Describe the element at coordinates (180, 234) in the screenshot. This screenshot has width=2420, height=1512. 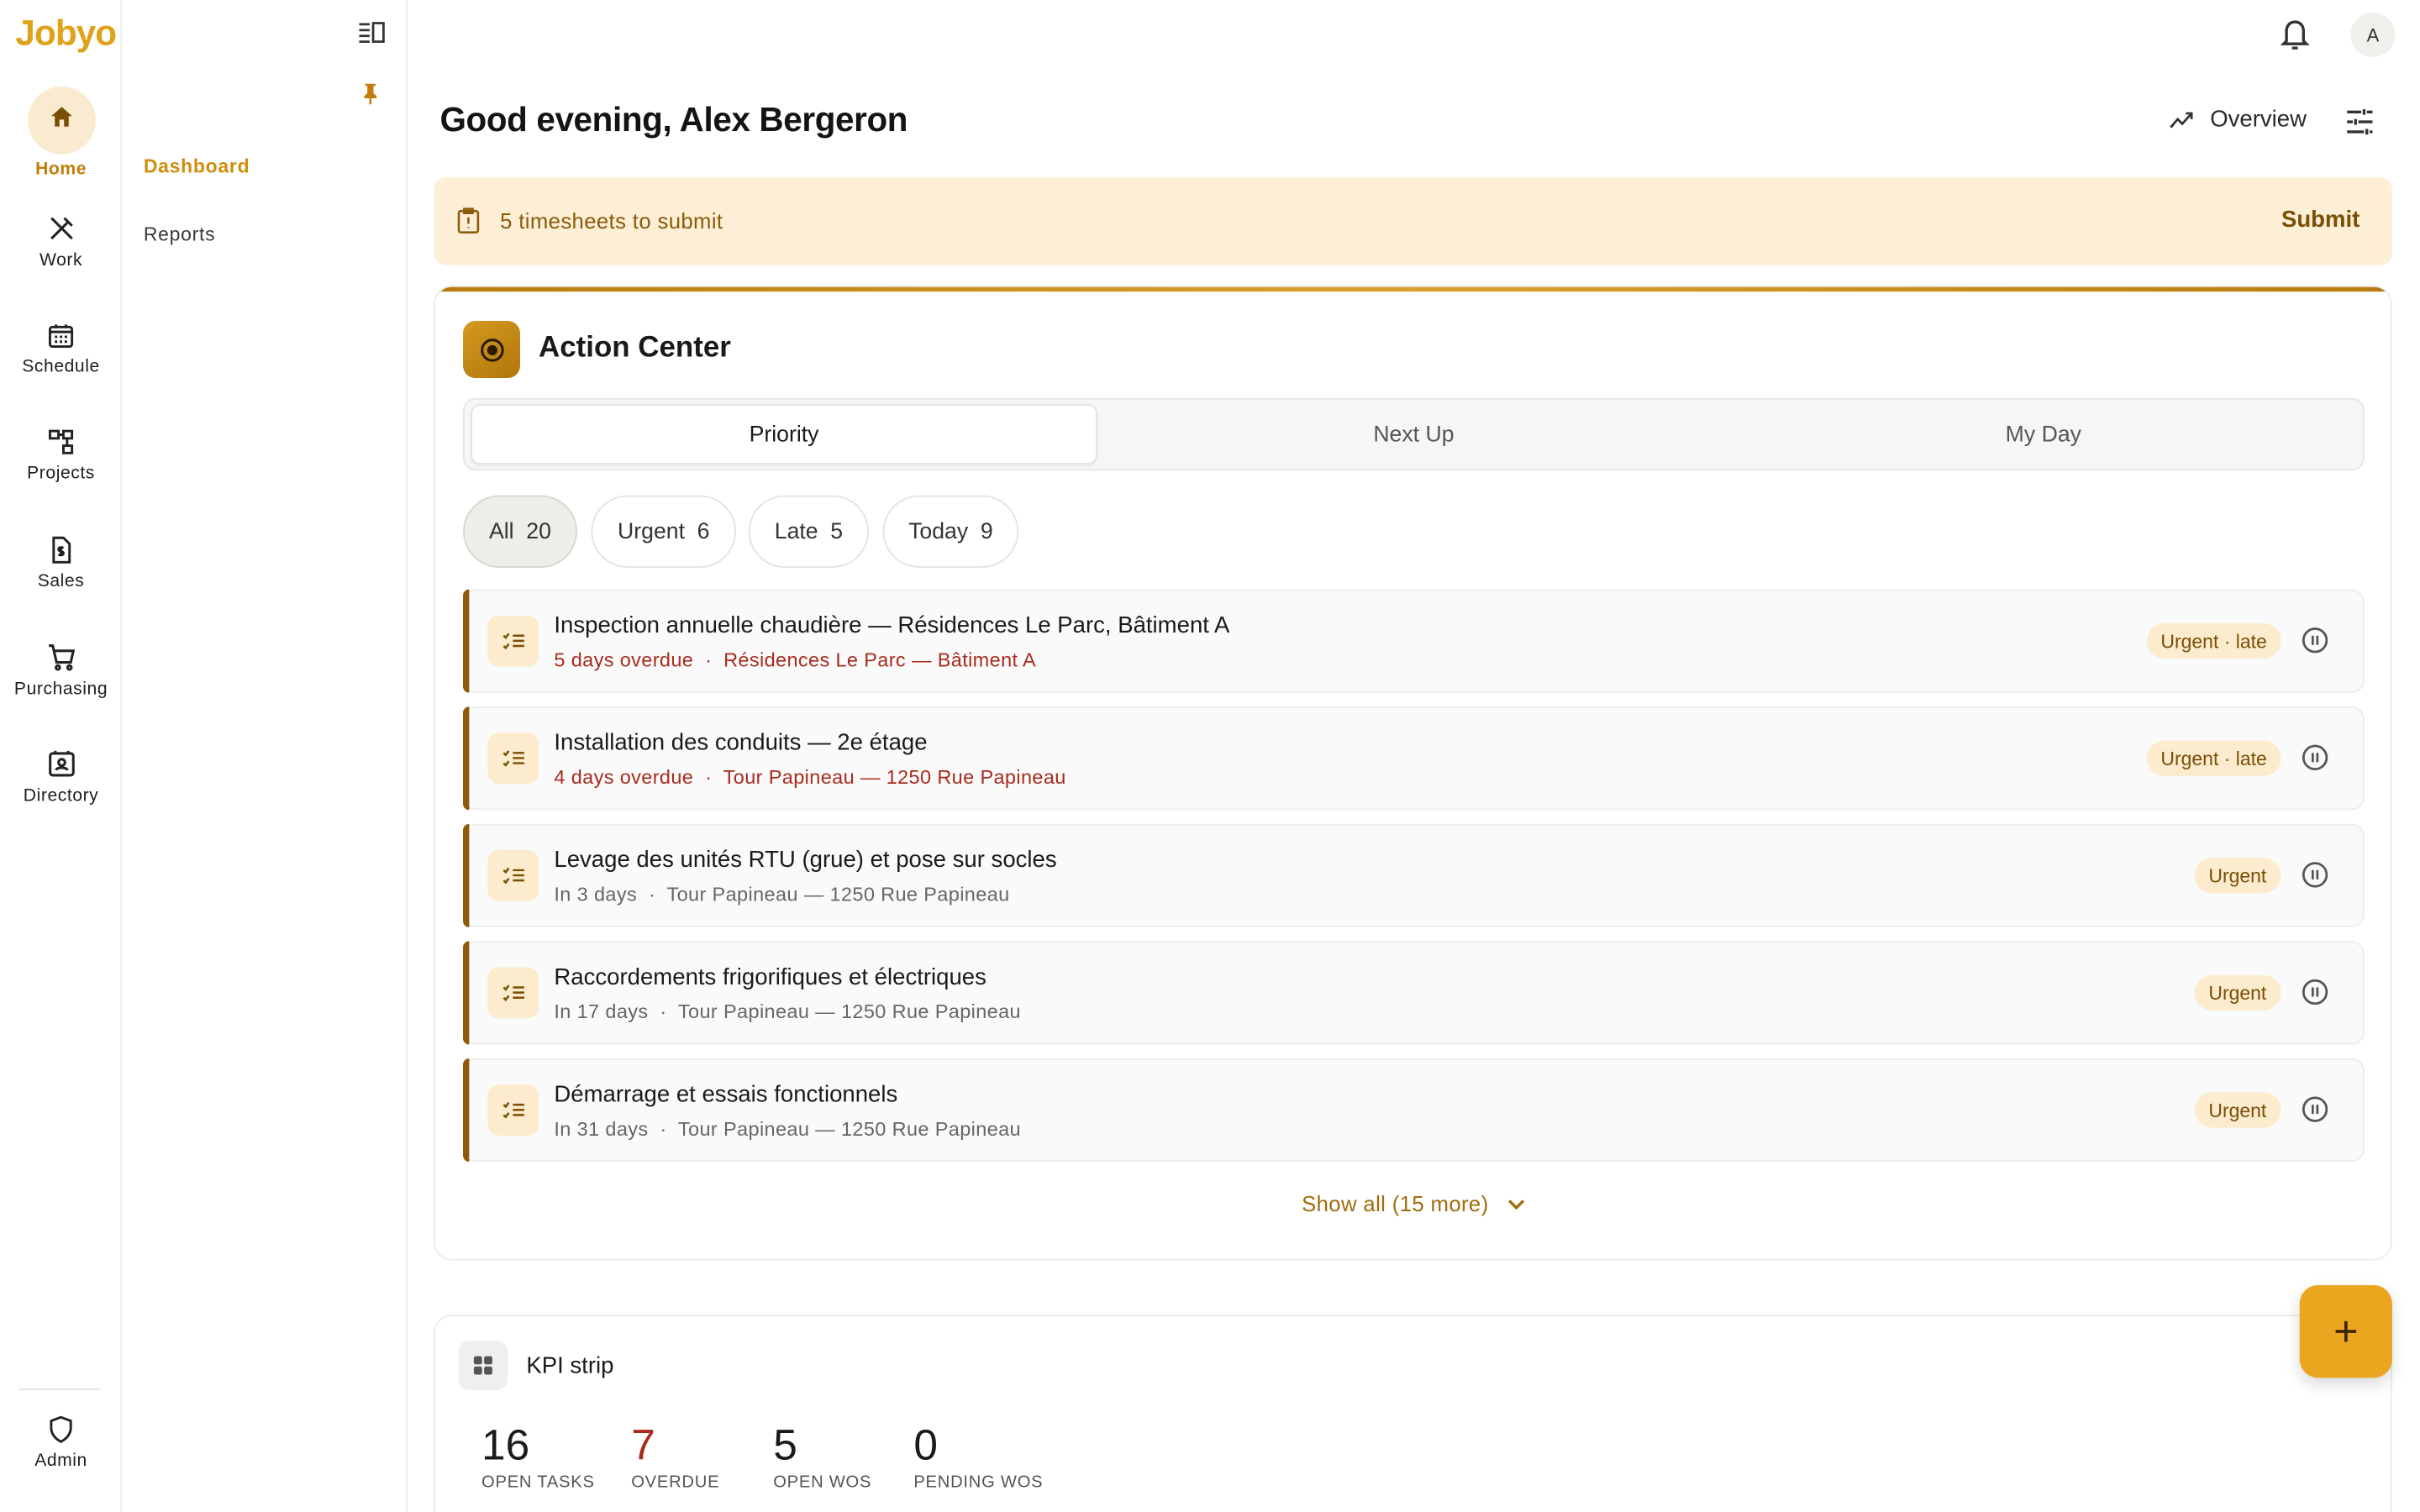
I see `subnav-item-reports: Reports` at that location.